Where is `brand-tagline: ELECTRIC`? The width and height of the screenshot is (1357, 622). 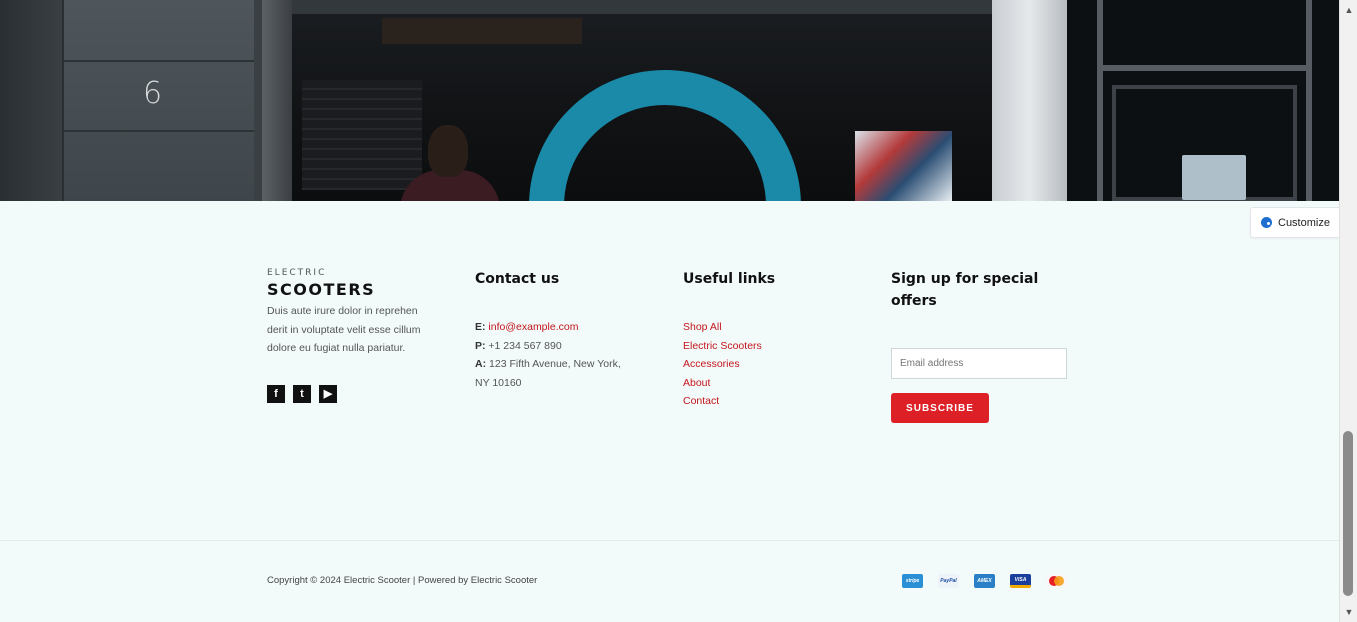
brand-tagline: ELECTRIC is located at coordinates (297, 273).